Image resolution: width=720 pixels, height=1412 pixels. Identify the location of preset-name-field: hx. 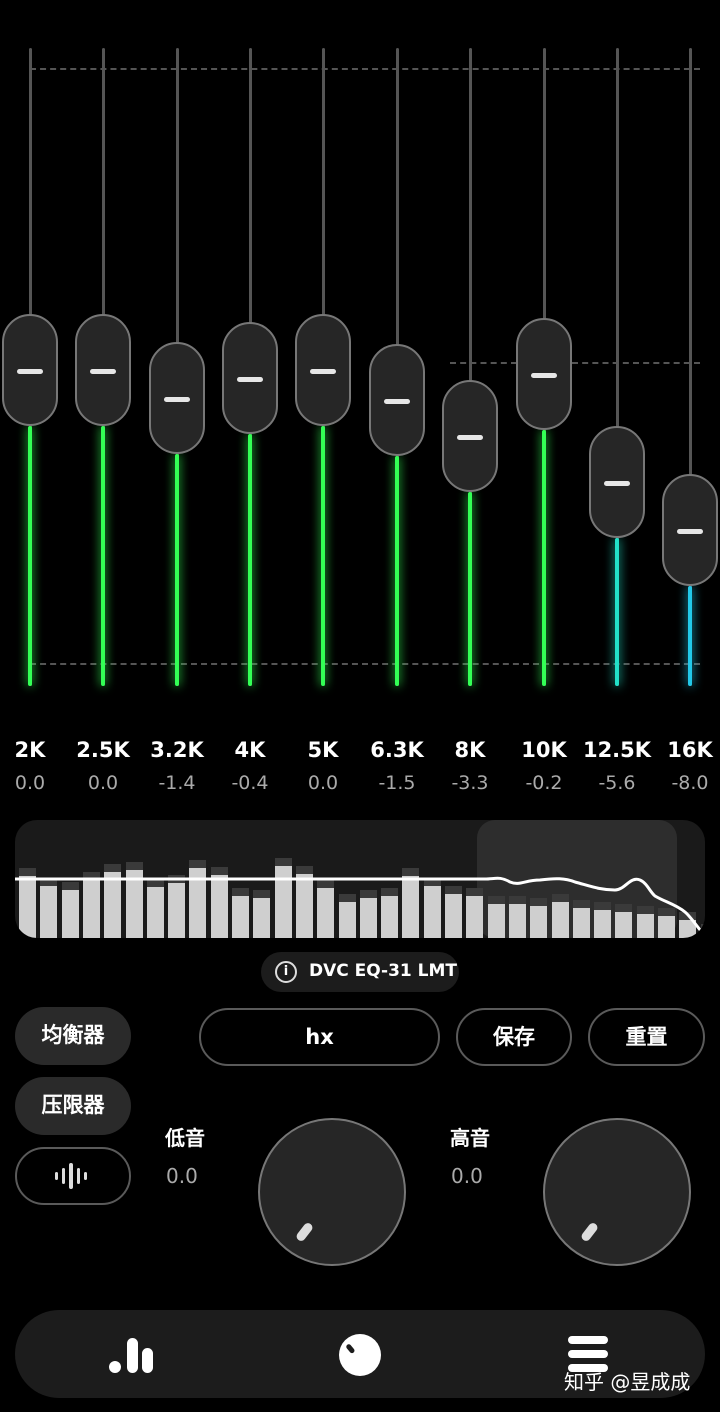
(319, 1037).